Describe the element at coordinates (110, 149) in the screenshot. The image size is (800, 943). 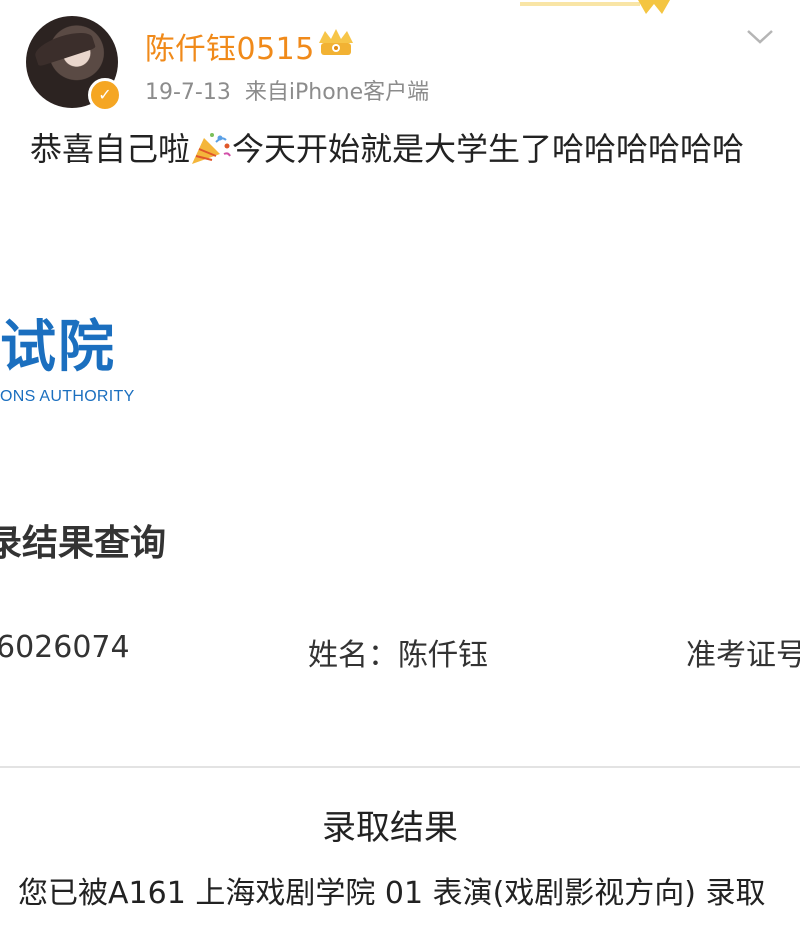
I see `post-text-start: 恭喜自己啦` at that location.